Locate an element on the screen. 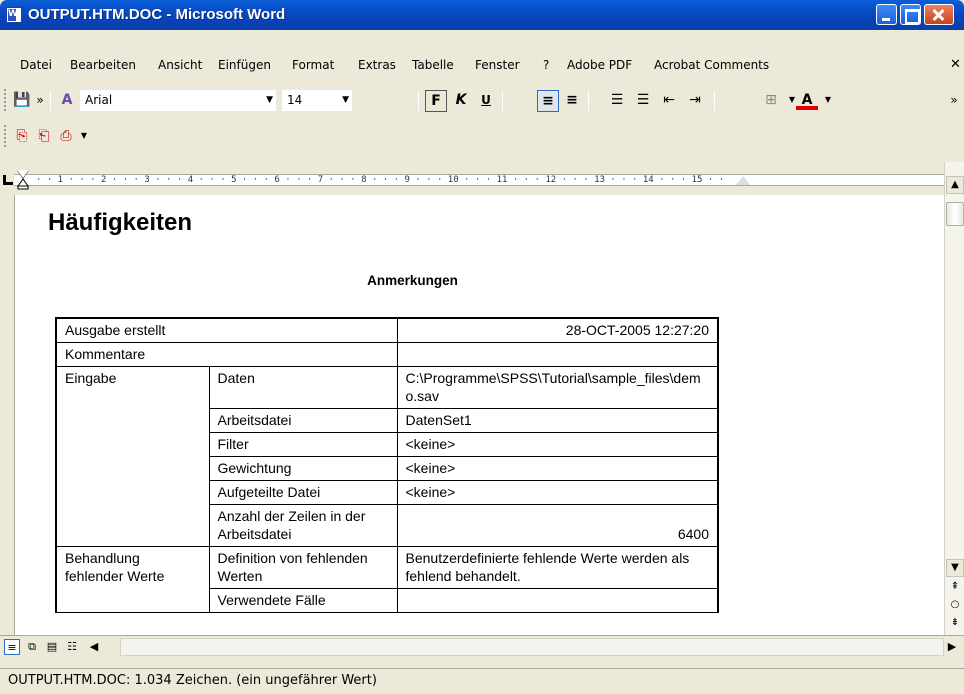 This screenshot has width=964, height=694. table-cell: Definition von fehlenden Werten is located at coordinates (303, 567).